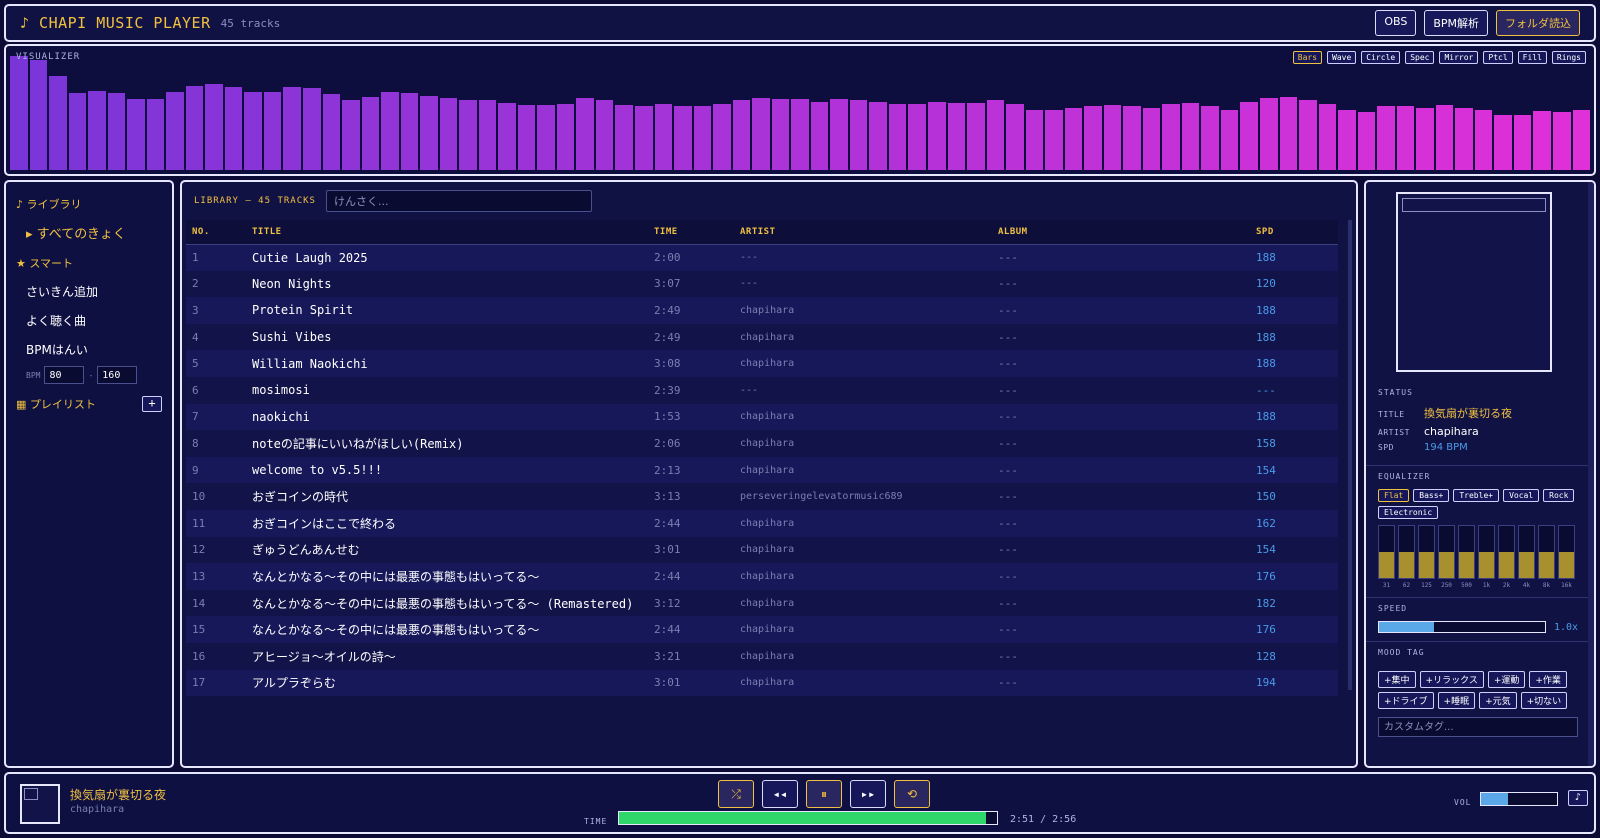  I want to click on column-header-artist: ARTIST, so click(863, 232).